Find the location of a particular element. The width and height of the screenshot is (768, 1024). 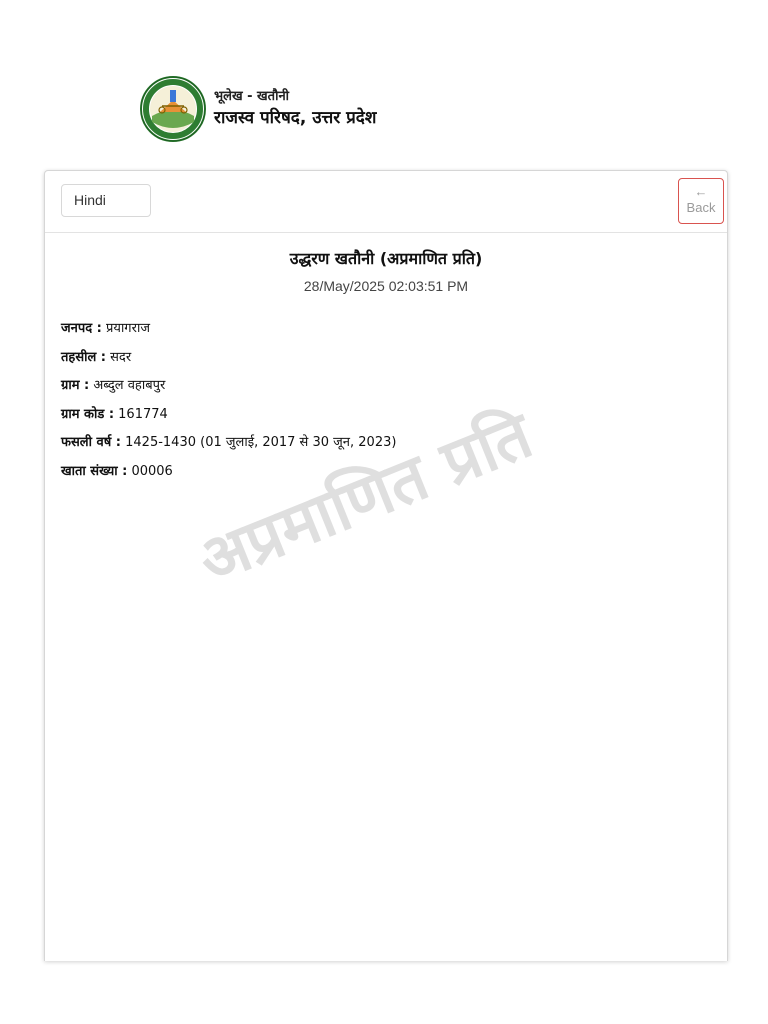

card-toolbar: Hindi ← Back is located at coordinates (386, 202).